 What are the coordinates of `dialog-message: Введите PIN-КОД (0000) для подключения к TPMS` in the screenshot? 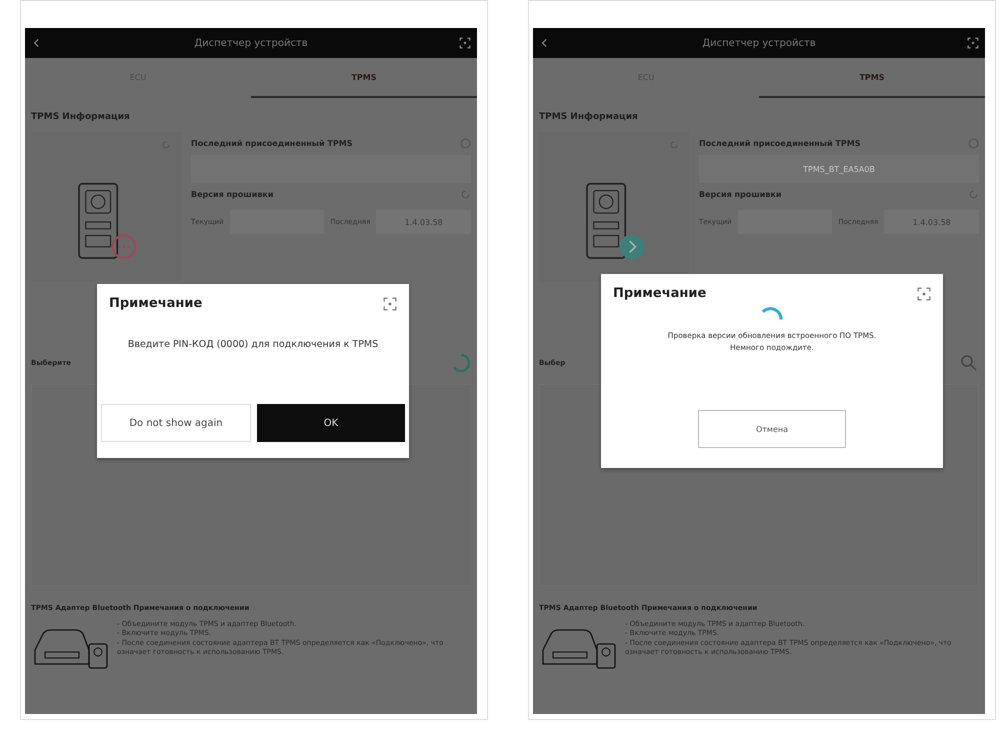 It's located at (253, 344).